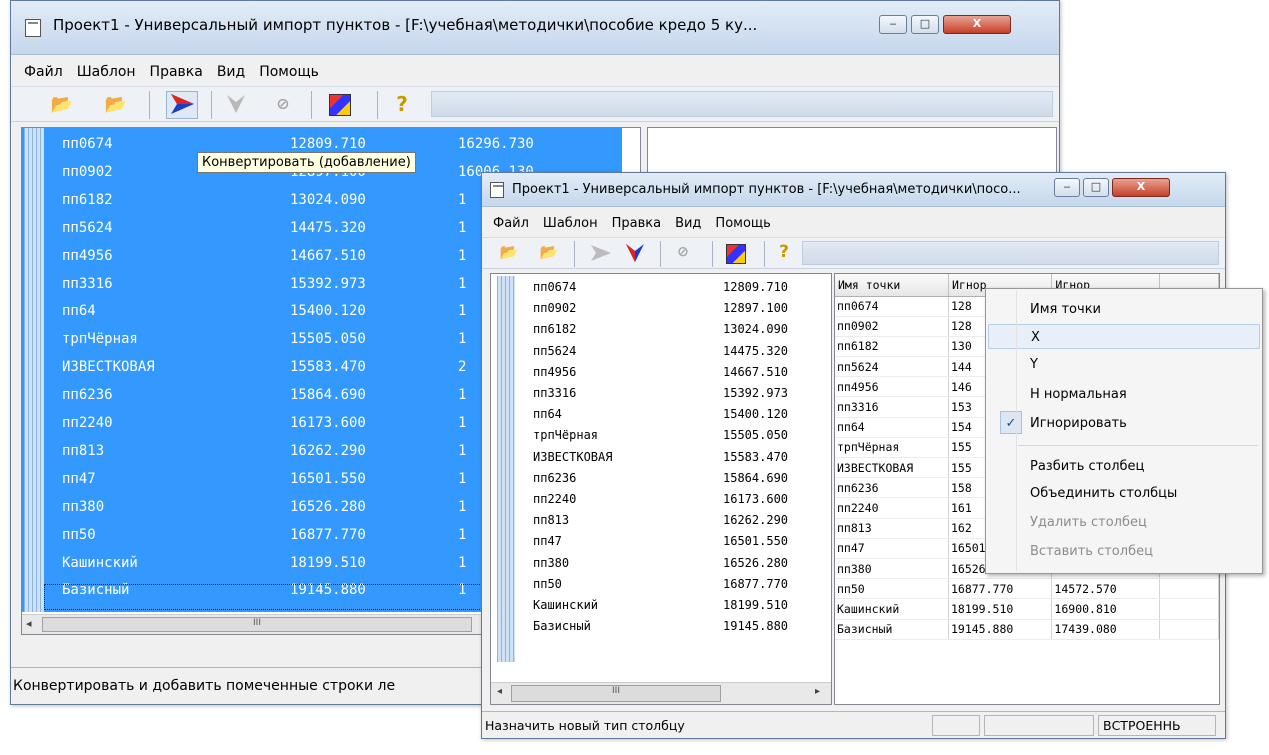 This screenshot has width=1269, height=755. What do you see at coordinates (1039, 725) in the screenshot?
I see `status-panel` at bounding box center [1039, 725].